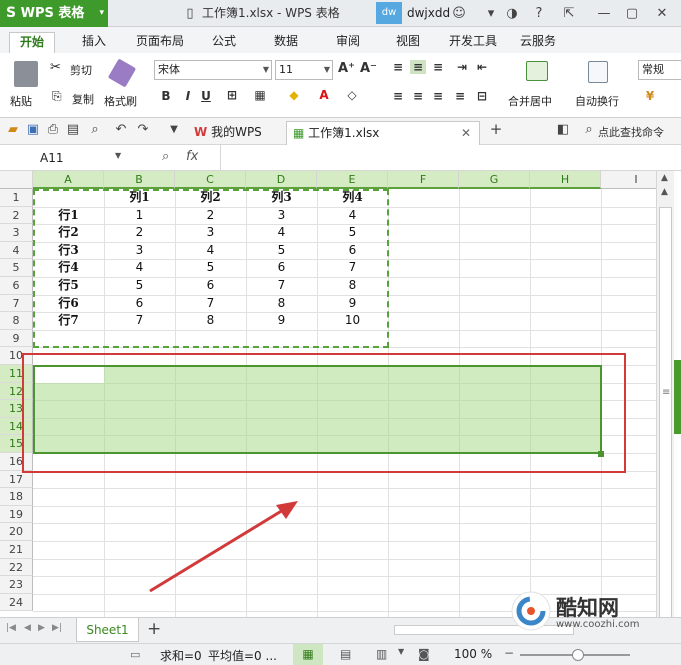  I want to click on number-format-select: 常规, so click(659, 70).